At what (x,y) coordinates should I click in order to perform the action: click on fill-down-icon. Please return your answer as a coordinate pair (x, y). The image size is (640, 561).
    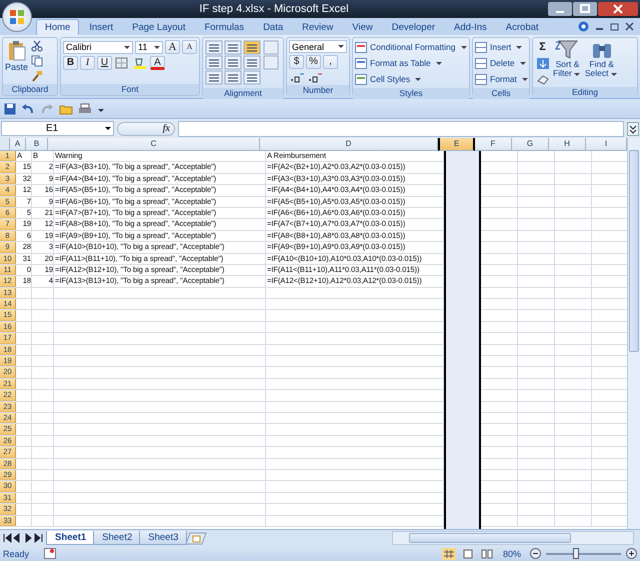
    Looking at the image, I should click on (543, 63).